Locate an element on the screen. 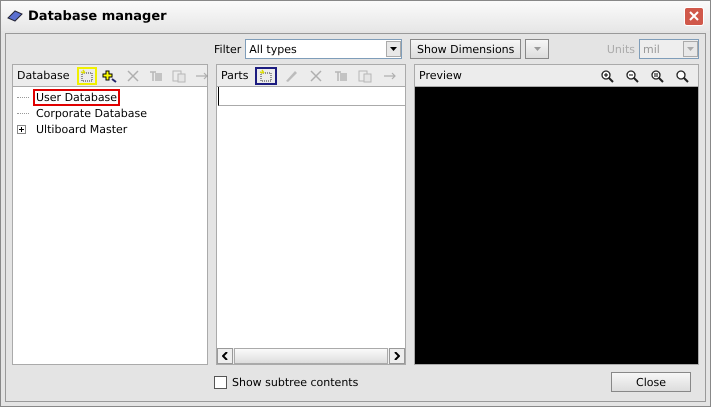  tree-item: User Database is located at coordinates (76, 97).